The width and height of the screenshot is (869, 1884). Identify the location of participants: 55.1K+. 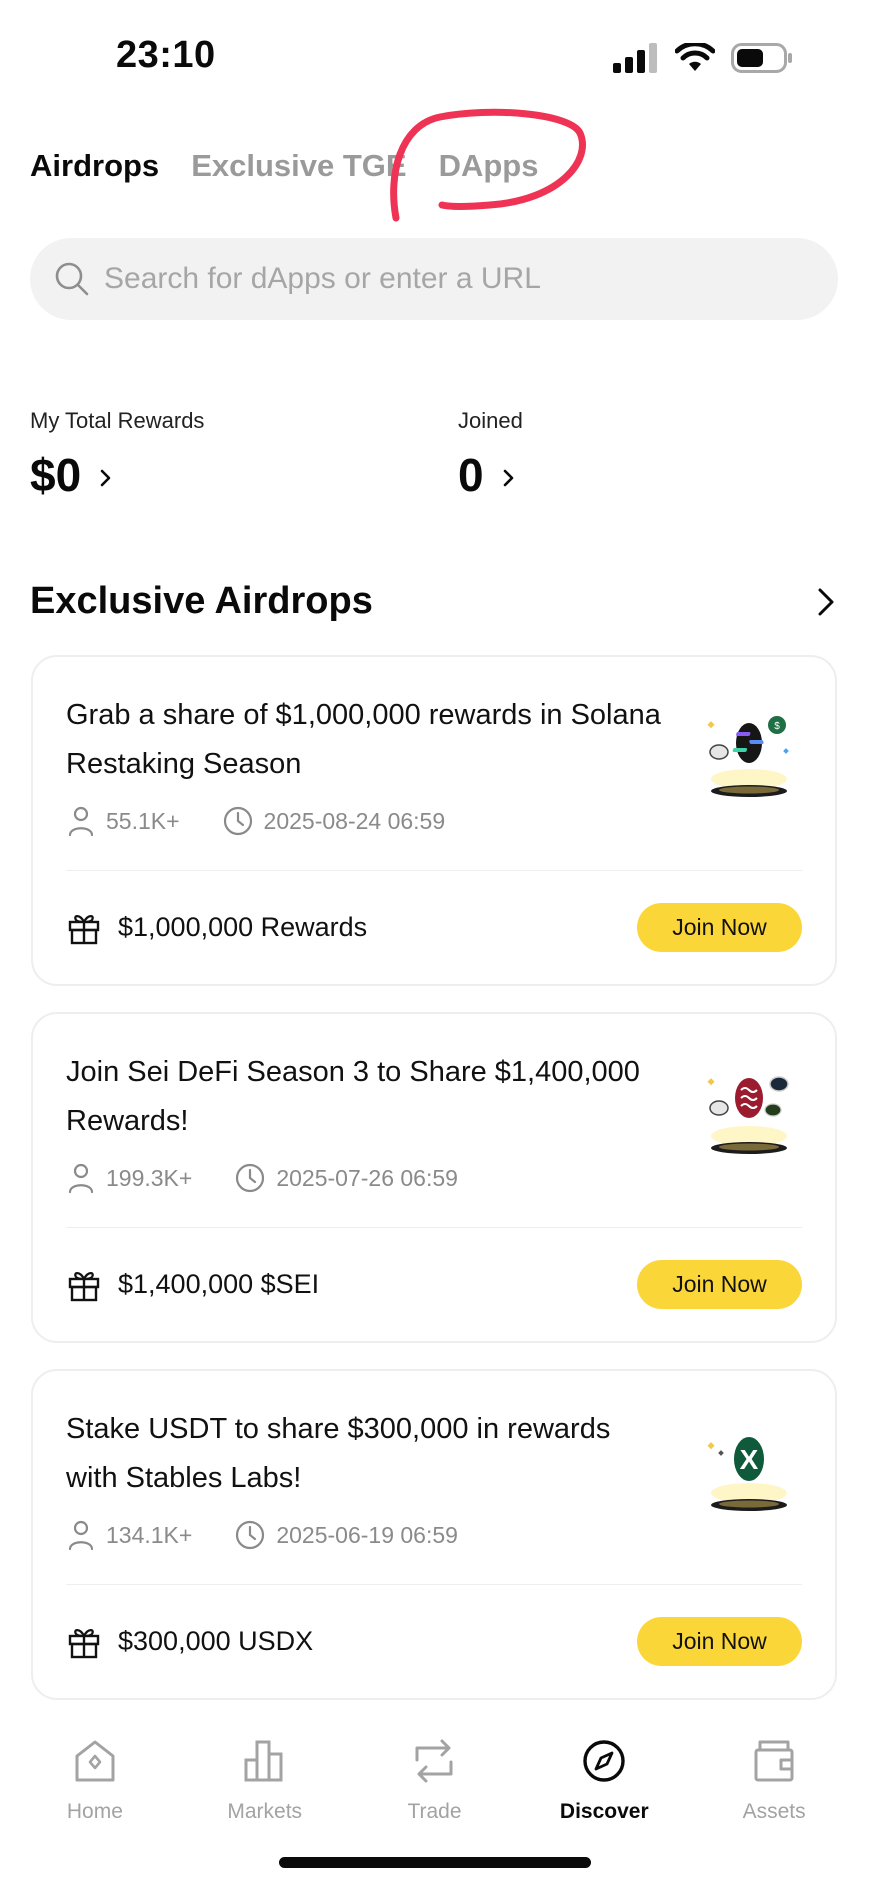
(123, 821).